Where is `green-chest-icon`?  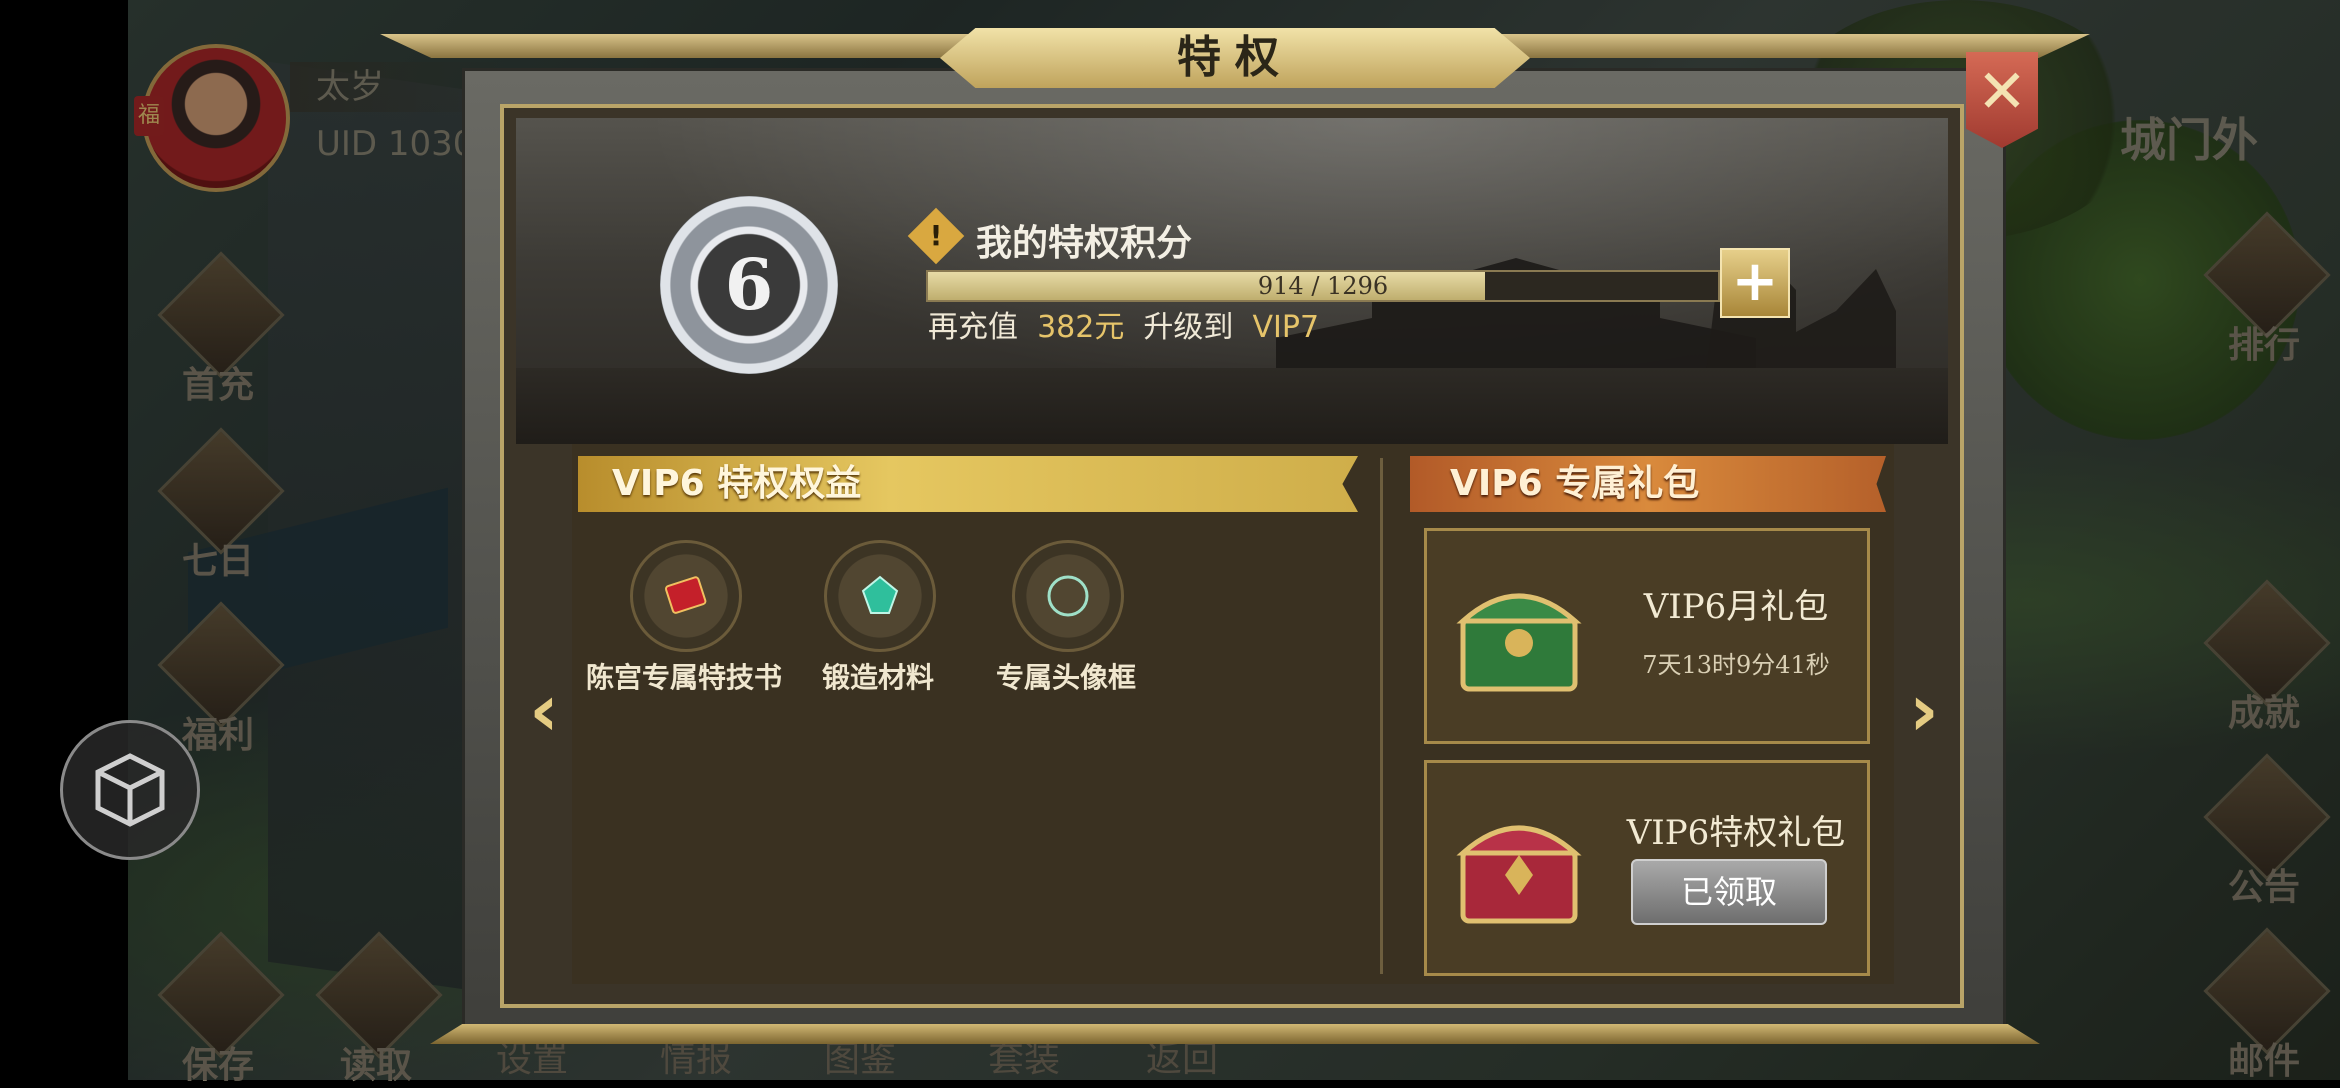 green-chest-icon is located at coordinates (1519, 642).